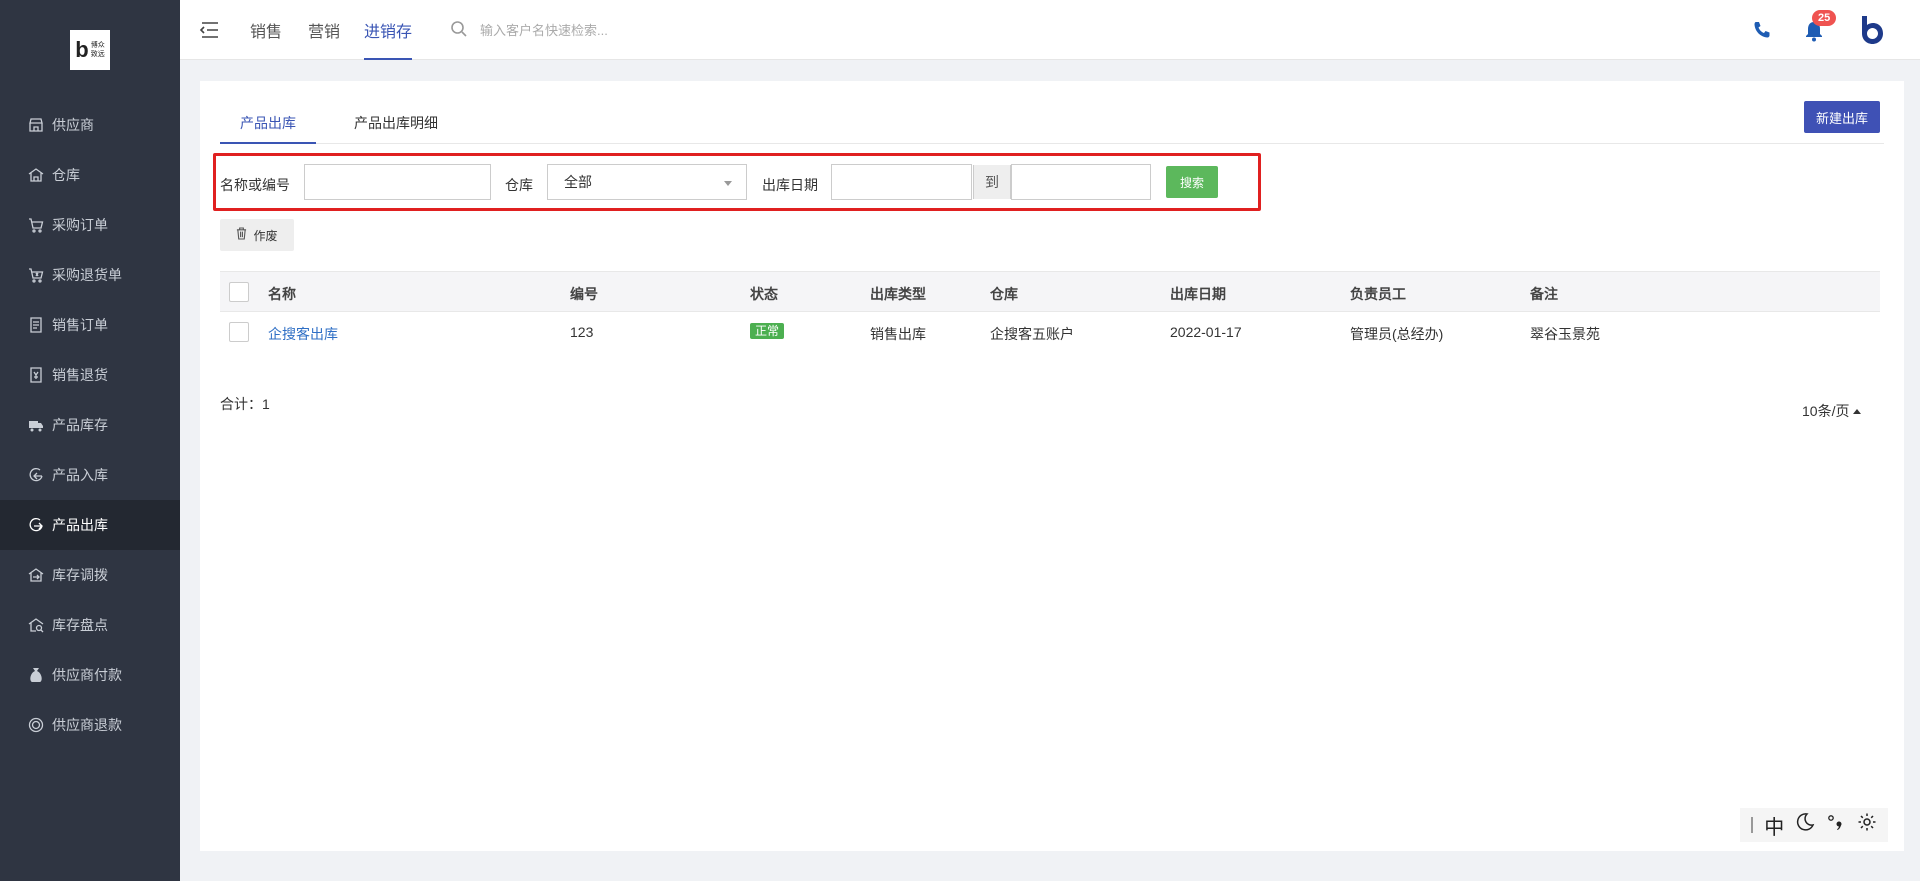 The width and height of the screenshot is (1920, 881). Describe the element at coordinates (1762, 30) in the screenshot. I see `phone-icon` at that location.